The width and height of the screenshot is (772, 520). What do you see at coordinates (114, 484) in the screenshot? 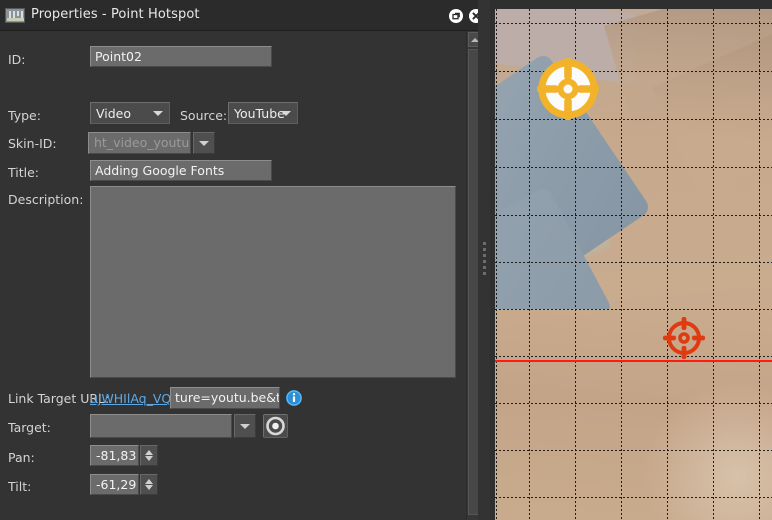
I see `tilt-input: -61,29` at bounding box center [114, 484].